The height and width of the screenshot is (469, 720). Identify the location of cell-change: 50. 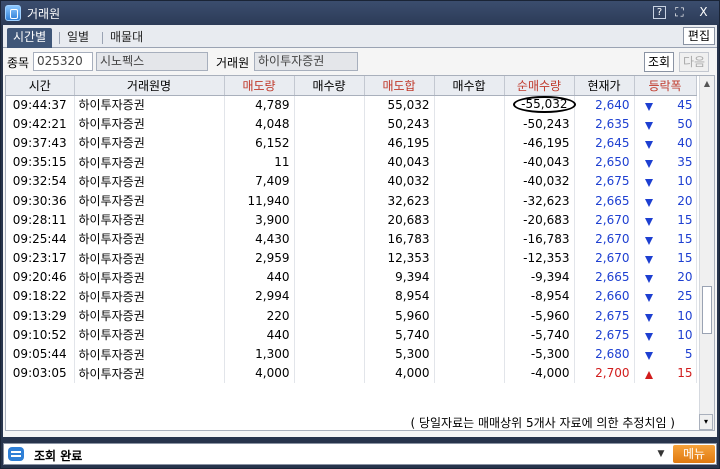
(665, 124).